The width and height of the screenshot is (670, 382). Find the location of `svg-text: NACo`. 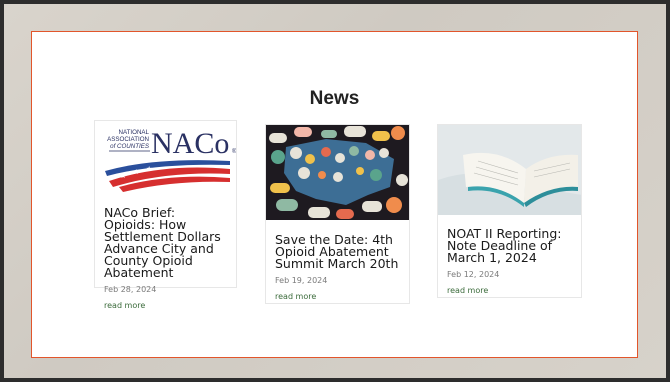

svg-text: NACo is located at coordinates (190, 143).